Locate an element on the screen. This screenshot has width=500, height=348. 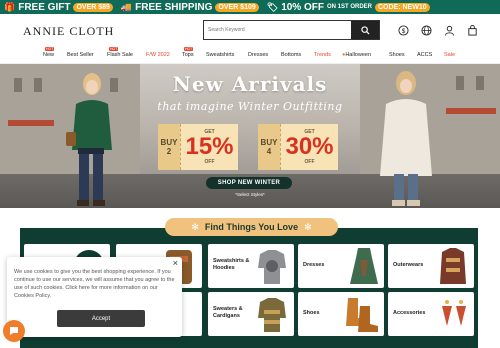
awning is located at coordinates (31, 123).